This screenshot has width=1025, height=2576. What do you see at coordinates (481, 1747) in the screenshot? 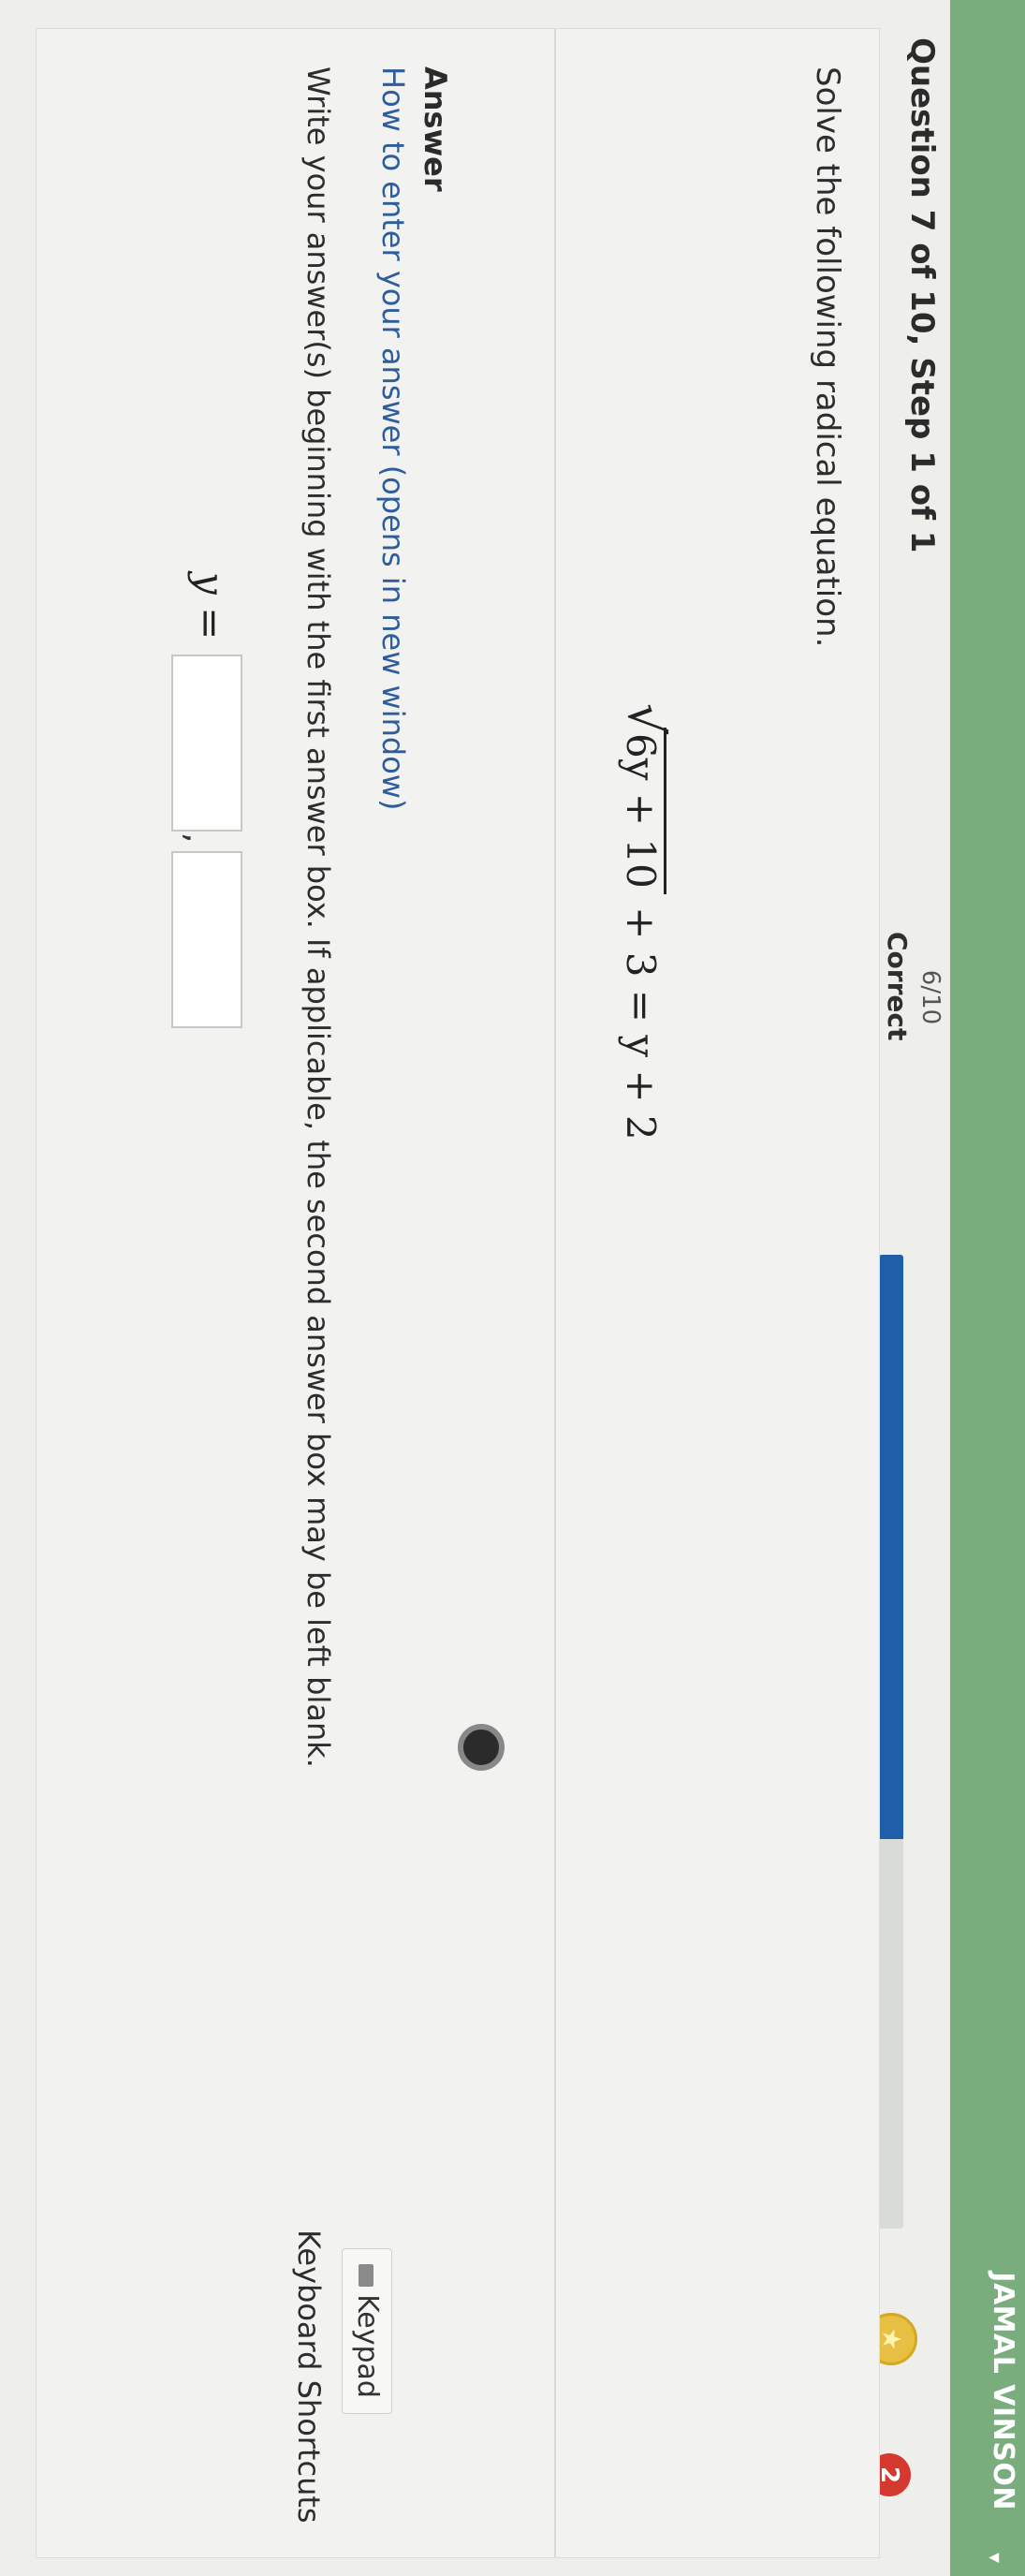
I see `record-icon` at bounding box center [481, 1747].